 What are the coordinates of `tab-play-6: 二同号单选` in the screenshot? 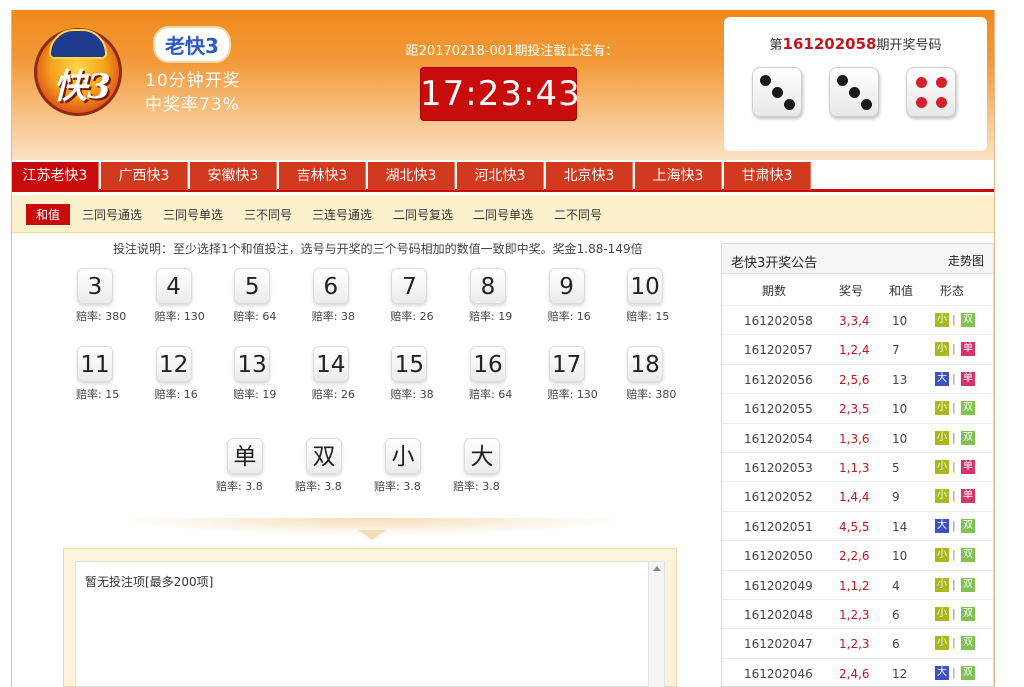 It's located at (503, 214).